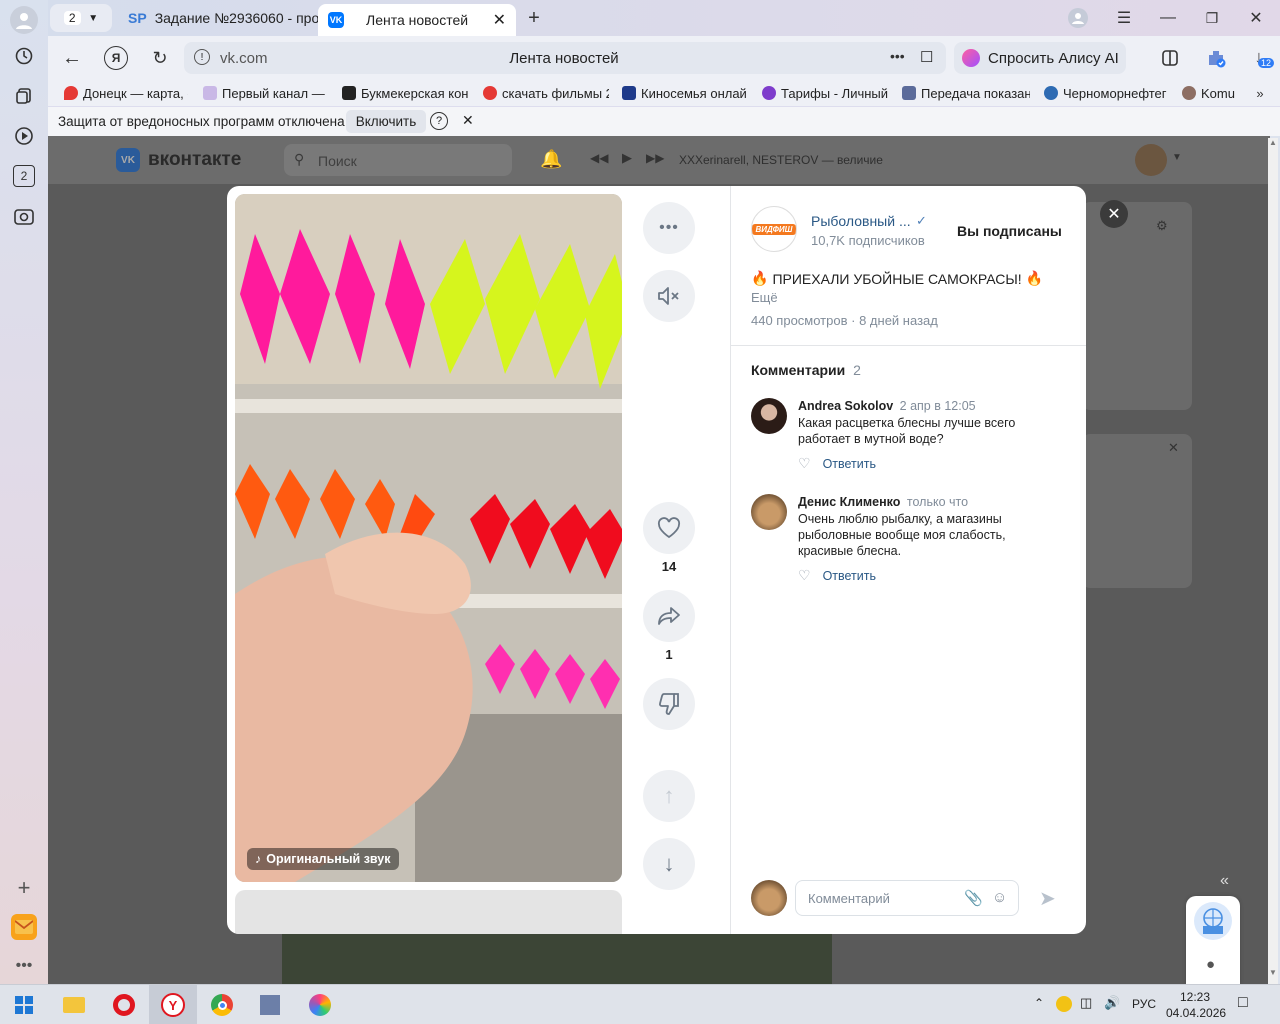 Image resolution: width=1280 pixels, height=1024 pixels. Describe the element at coordinates (1256, 18) in the screenshot. I see `close-window-icon: ✕` at that location.